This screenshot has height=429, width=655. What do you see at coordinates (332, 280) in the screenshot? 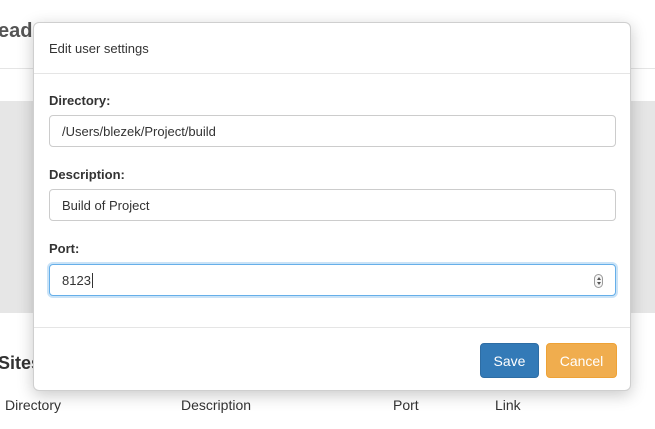
I see `port-input: 8123` at bounding box center [332, 280].